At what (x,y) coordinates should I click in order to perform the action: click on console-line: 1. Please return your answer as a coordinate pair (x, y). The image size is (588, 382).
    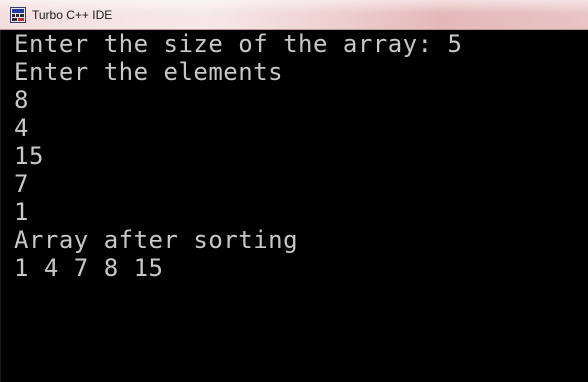
    Looking at the image, I should click on (21, 212).